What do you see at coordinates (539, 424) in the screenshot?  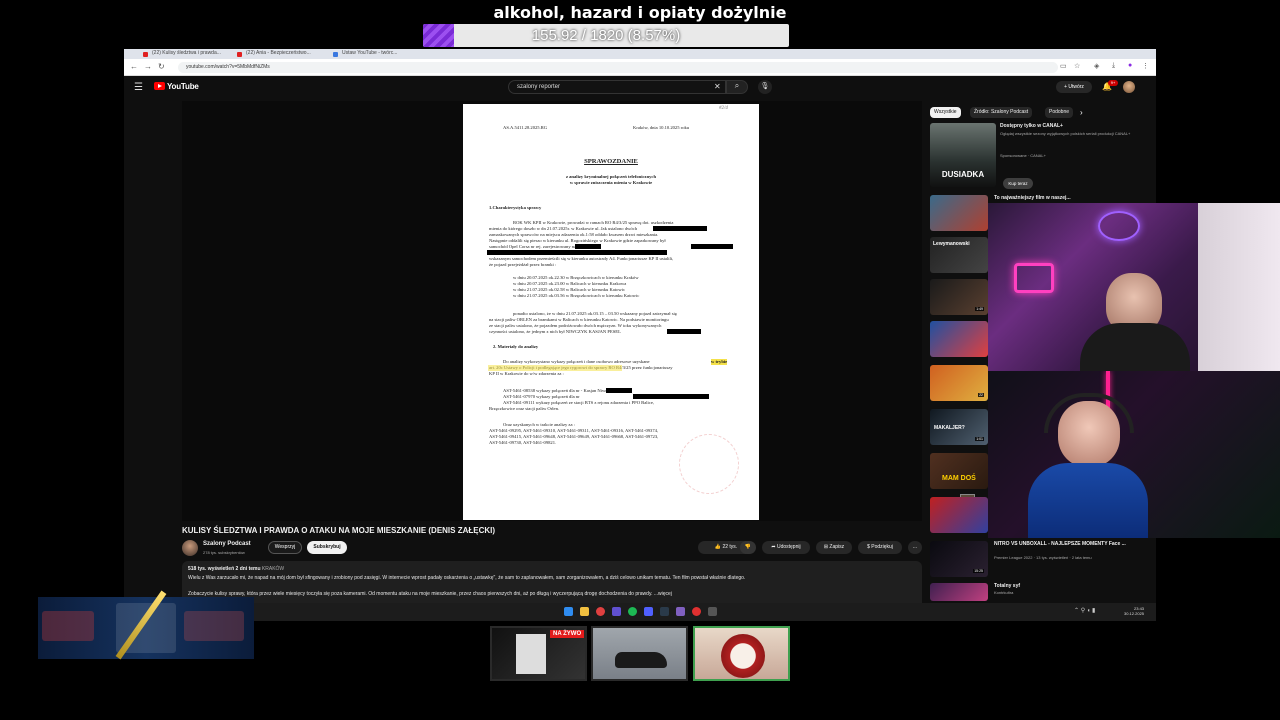 I see `doc-line: Oraz uzyskanych w trakcie analizy za :` at bounding box center [539, 424].